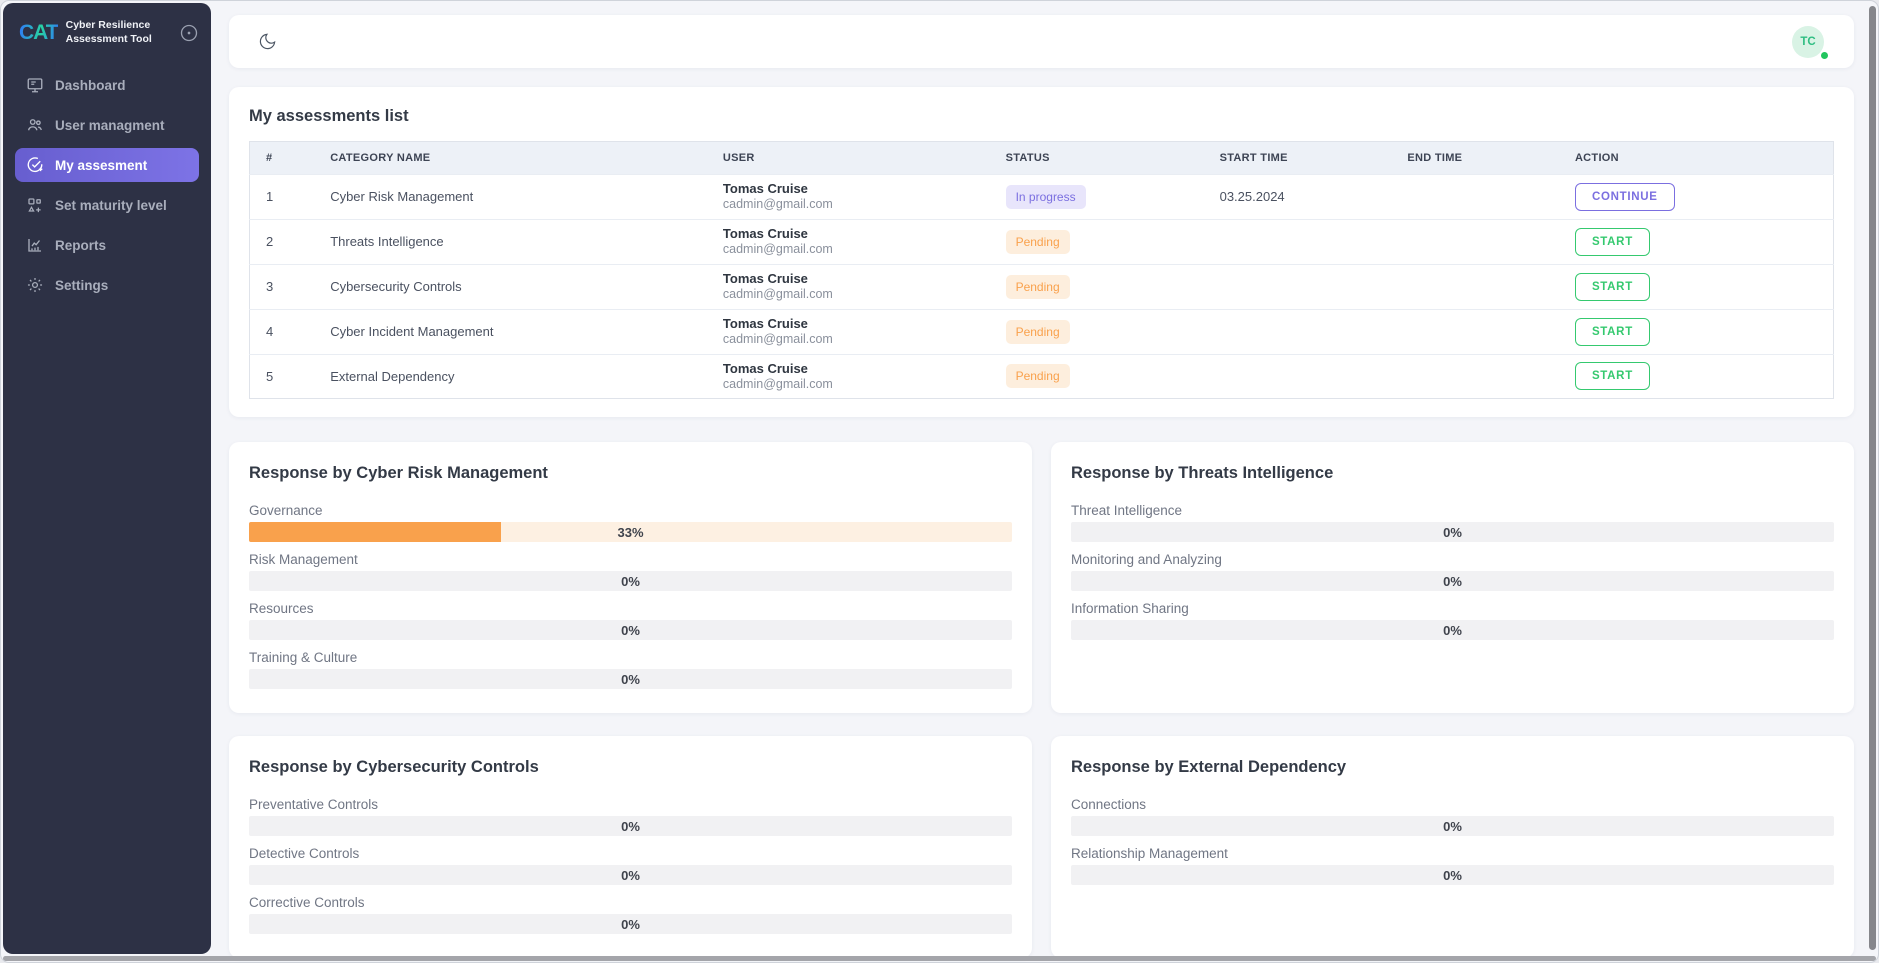 Image resolution: width=1879 pixels, height=963 pixels. What do you see at coordinates (1104, 197) in the screenshot?
I see `status-cell: In progress` at bounding box center [1104, 197].